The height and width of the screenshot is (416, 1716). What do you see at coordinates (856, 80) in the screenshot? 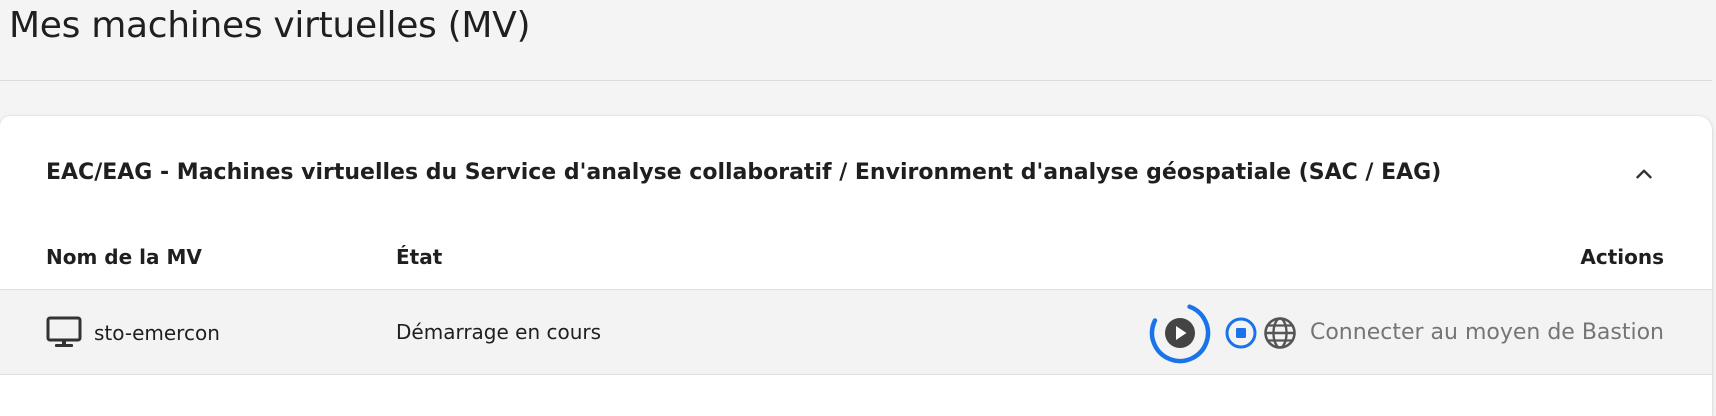
I see `title-divider` at bounding box center [856, 80].